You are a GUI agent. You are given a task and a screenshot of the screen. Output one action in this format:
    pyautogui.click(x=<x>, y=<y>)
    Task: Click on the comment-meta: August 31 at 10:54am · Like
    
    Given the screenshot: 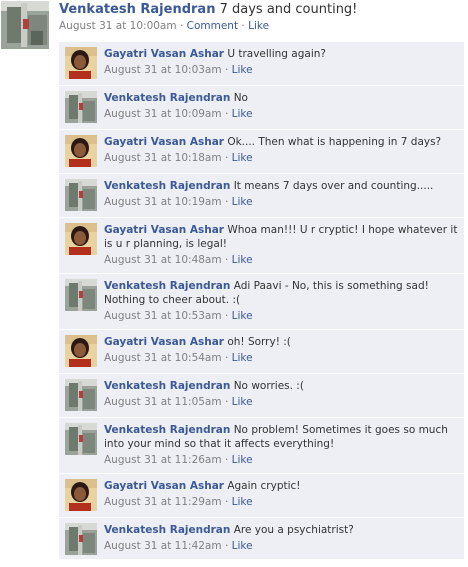 What is the action you would take?
    pyautogui.click(x=282, y=358)
    